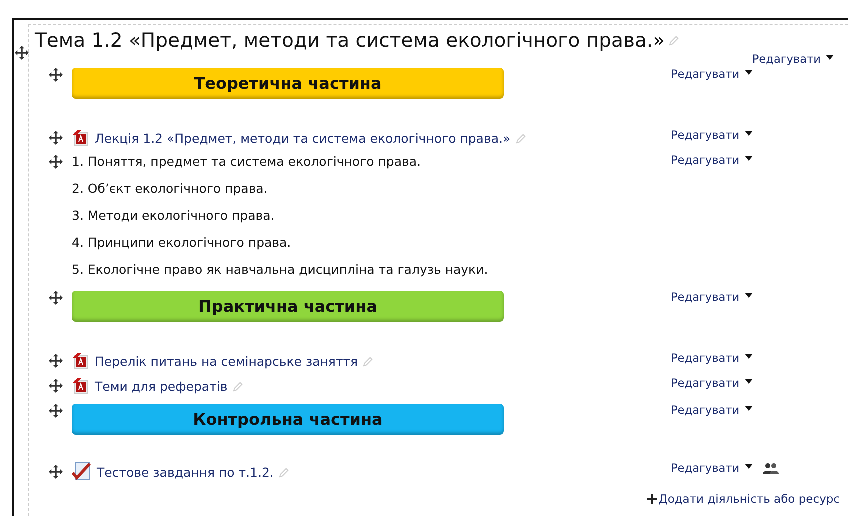  I want to click on topic-text: 4. Принципи екологічного права., so click(182, 242).